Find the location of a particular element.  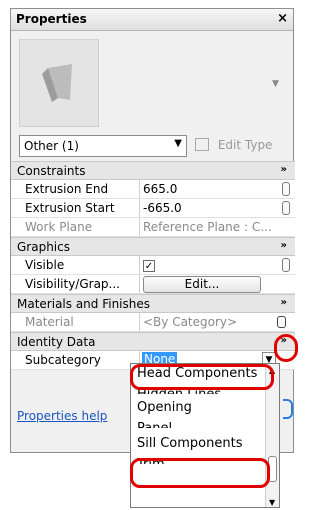

section-label: Identity Data is located at coordinates (56, 342).